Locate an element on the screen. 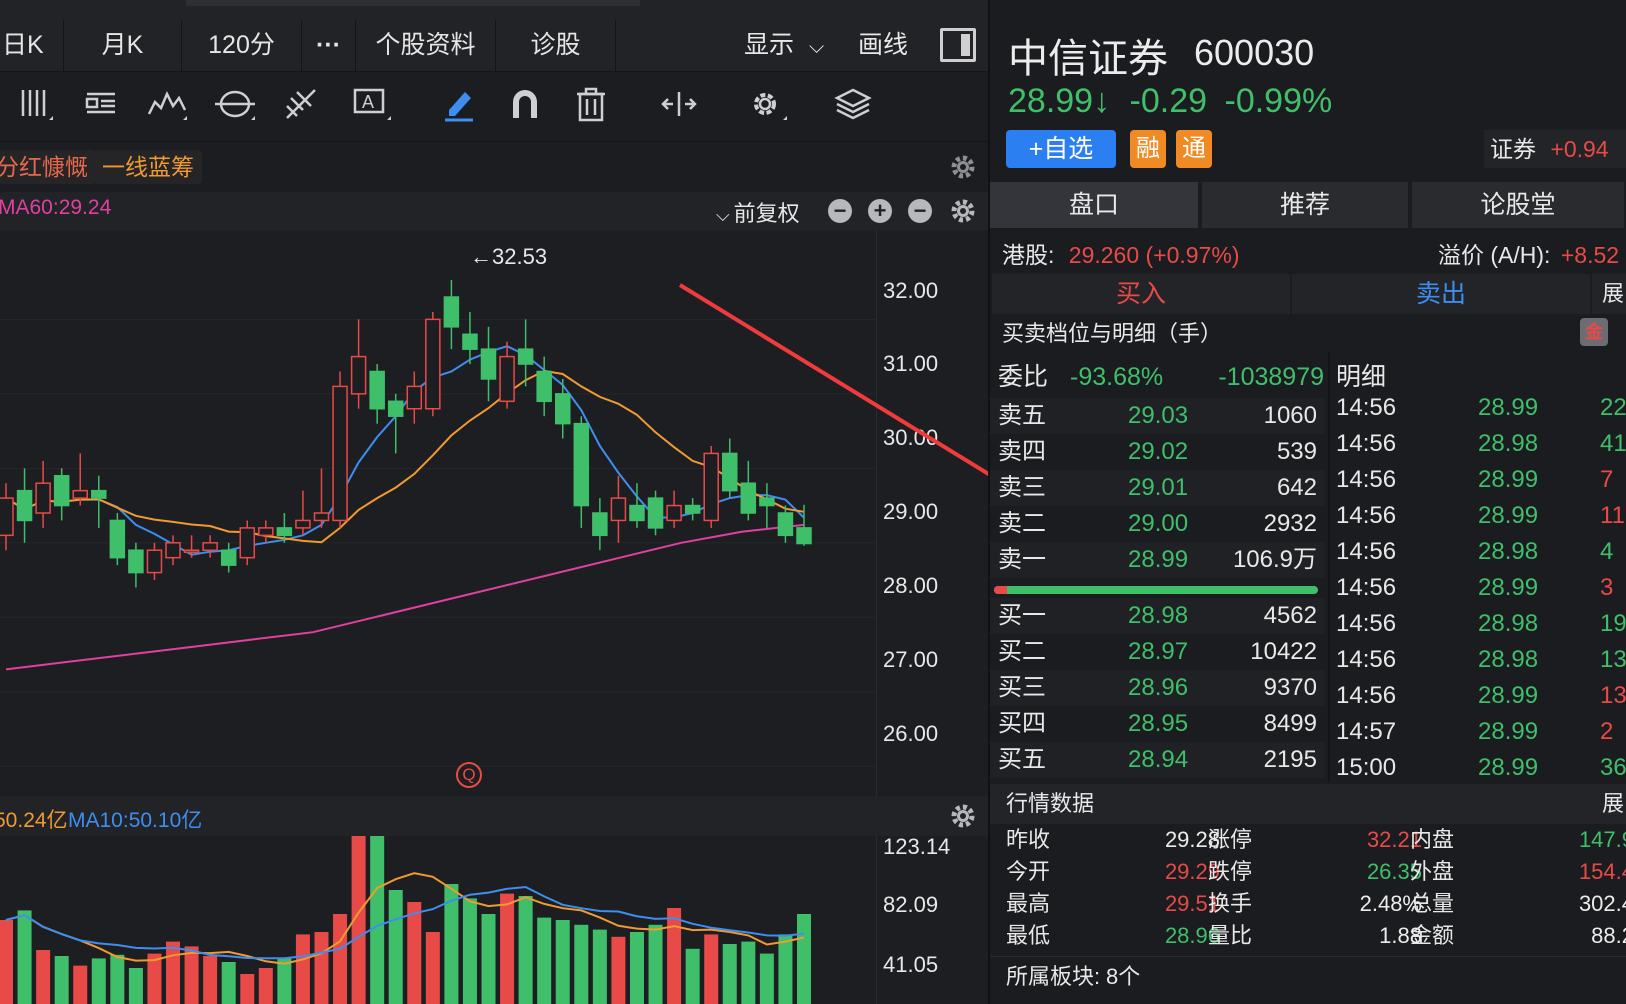  adjust-dropdown: ⌵ 前复权 is located at coordinates (758, 212).